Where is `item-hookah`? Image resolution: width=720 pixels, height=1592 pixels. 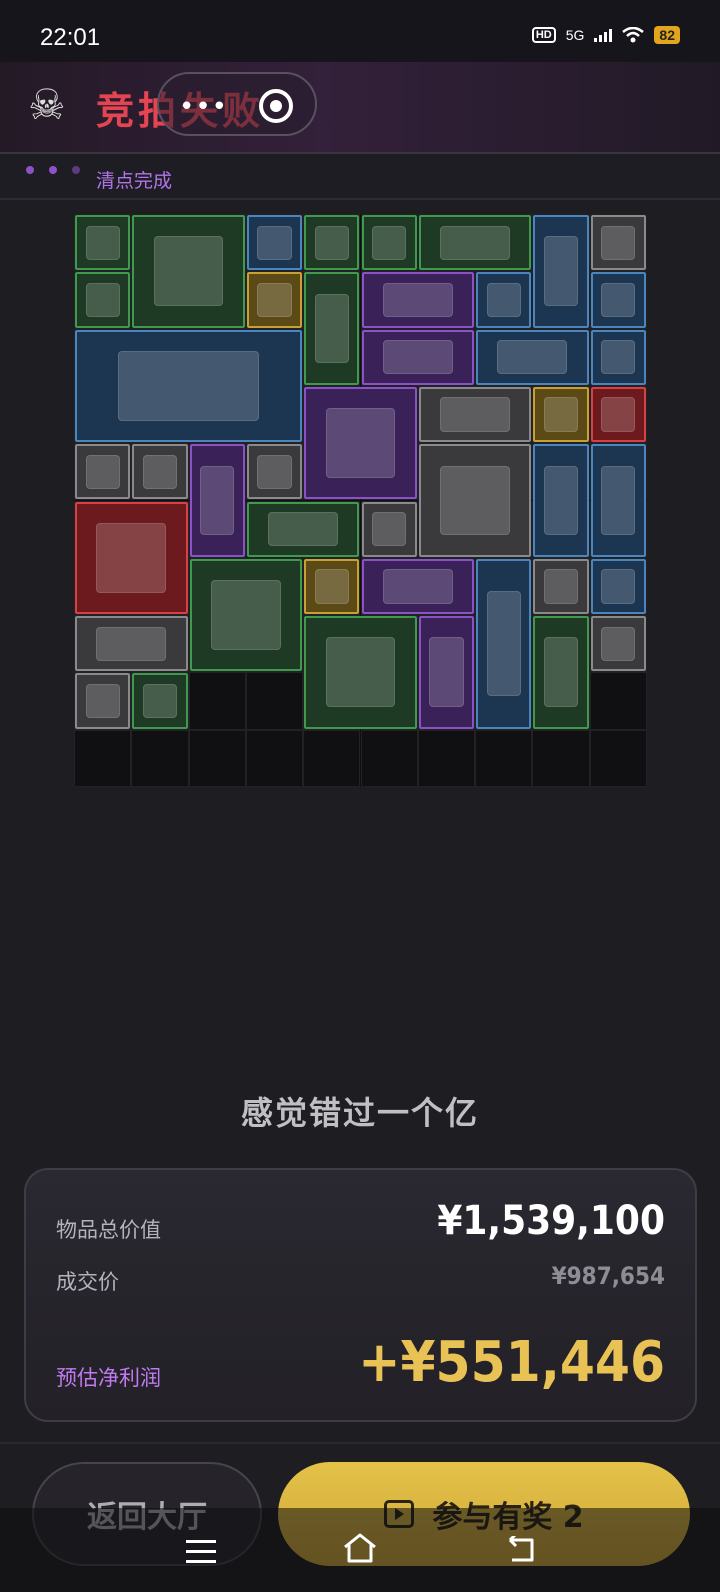 item-hookah is located at coordinates (217, 500).